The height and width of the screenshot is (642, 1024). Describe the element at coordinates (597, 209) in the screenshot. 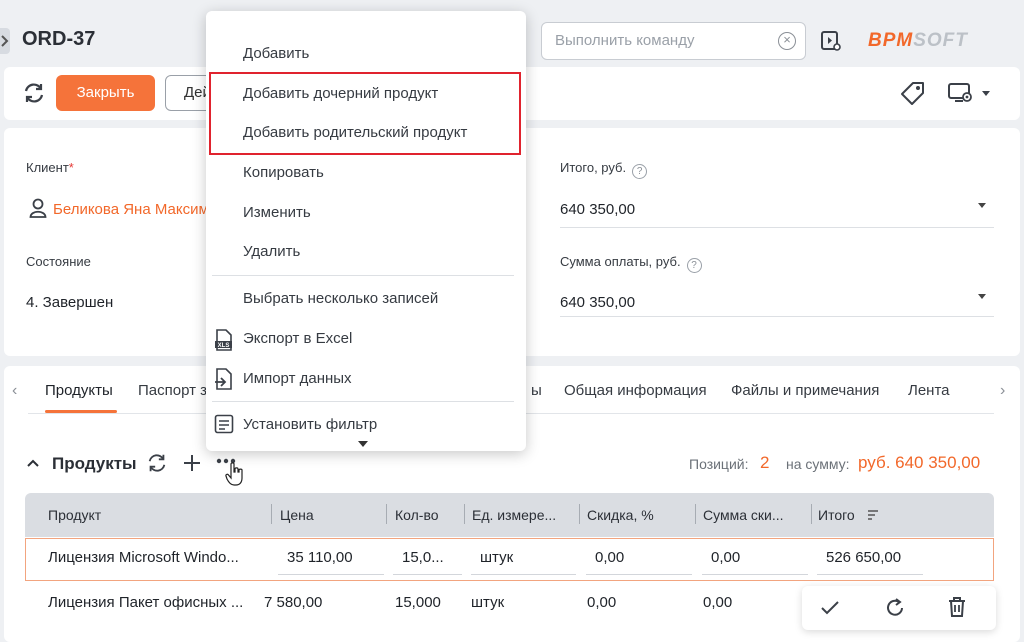

I see `total-value: 640 350,00` at that location.